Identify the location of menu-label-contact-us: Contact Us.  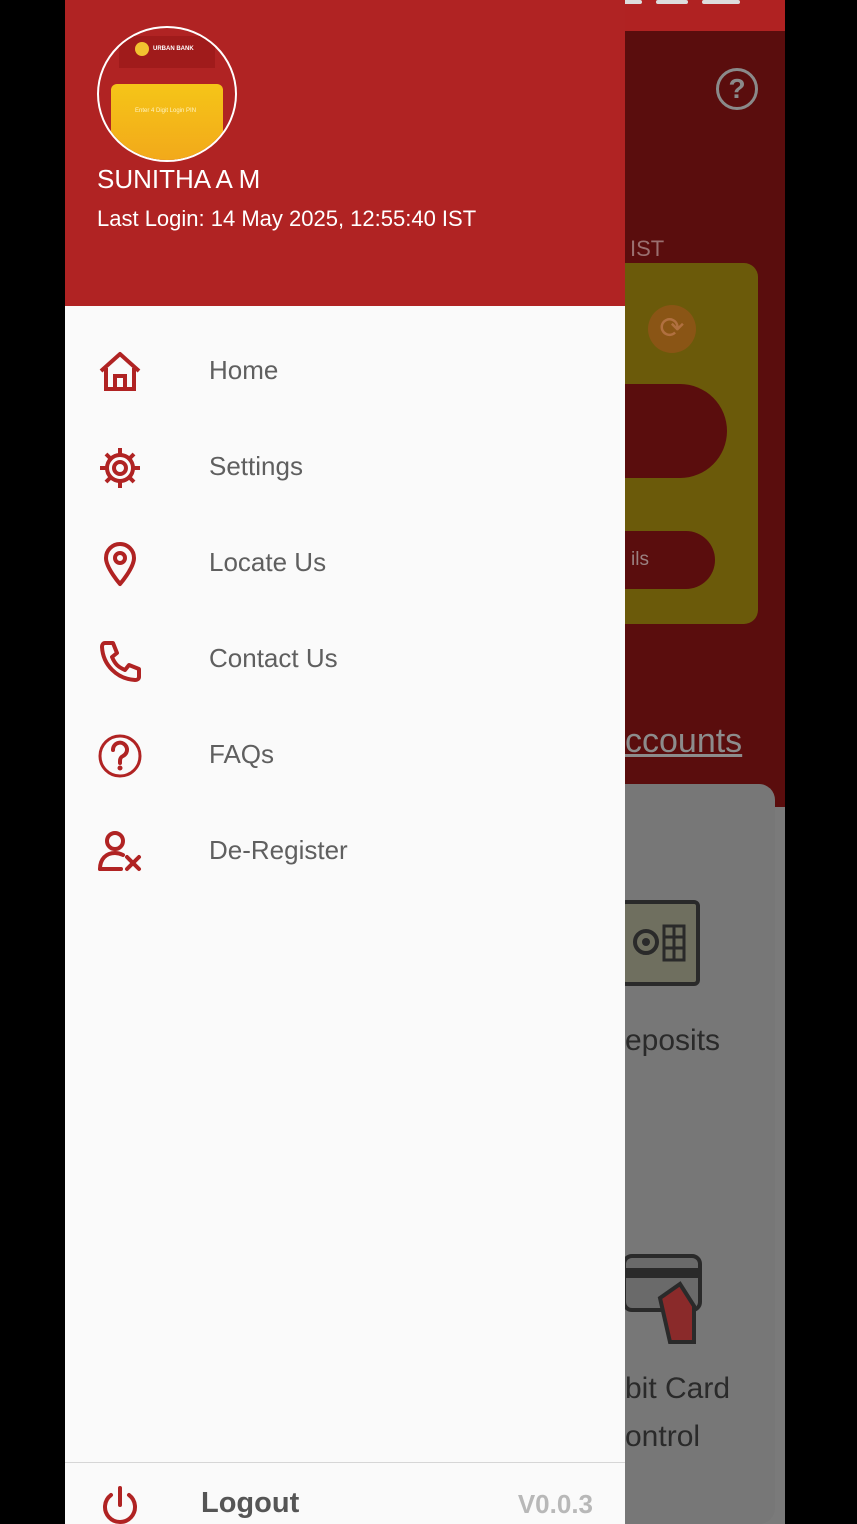
(273, 658).